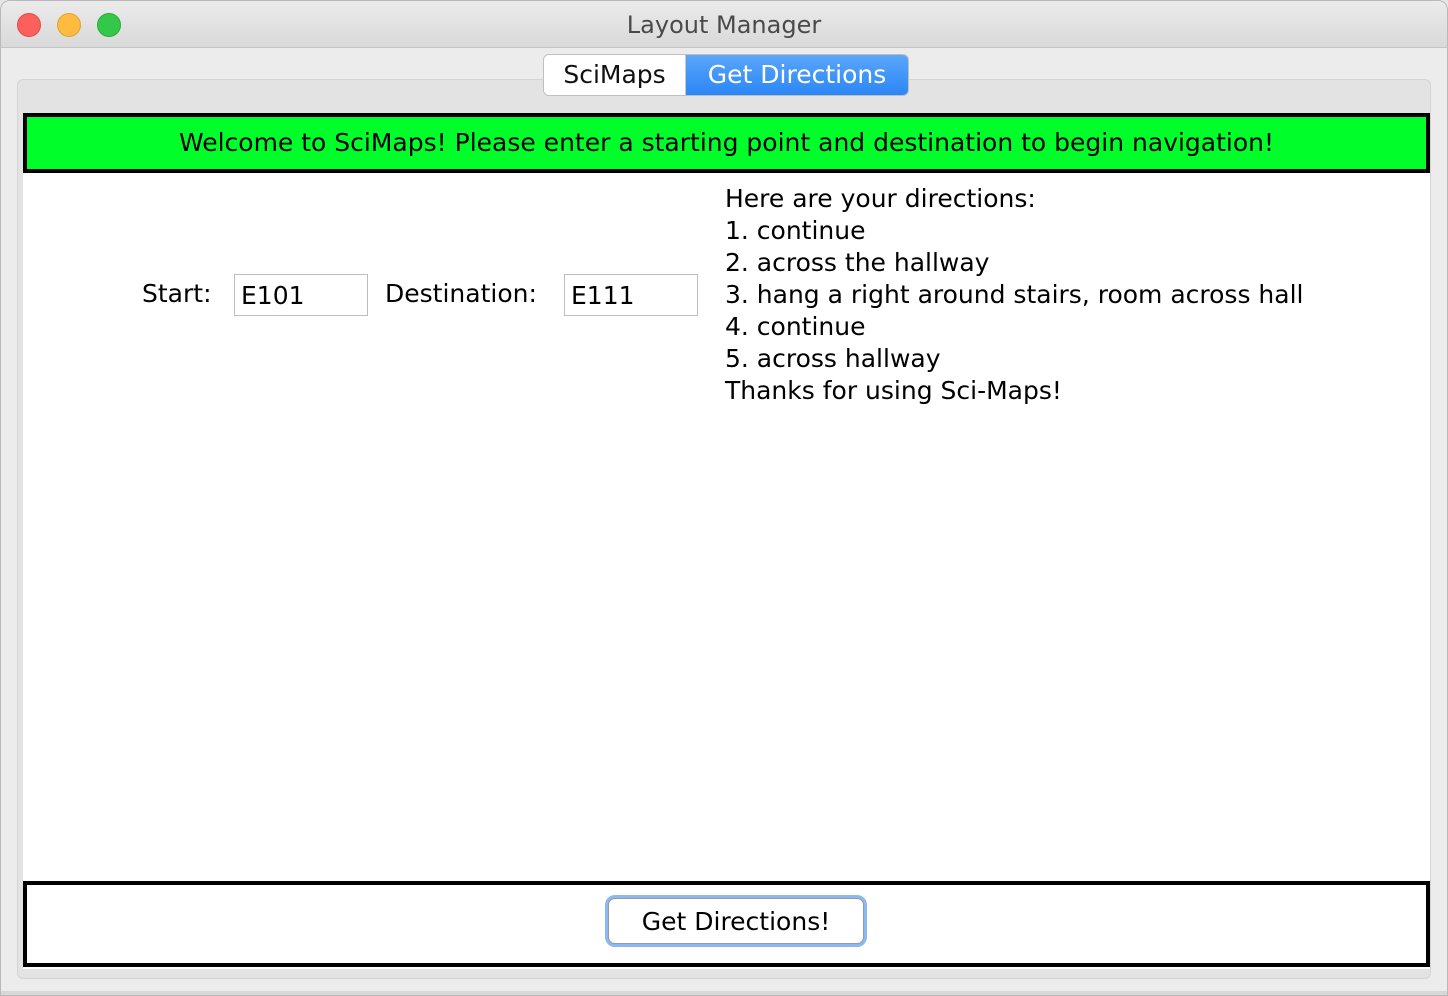 This screenshot has width=1448, height=996. What do you see at coordinates (724, 993) in the screenshot?
I see `bottom-edge` at bounding box center [724, 993].